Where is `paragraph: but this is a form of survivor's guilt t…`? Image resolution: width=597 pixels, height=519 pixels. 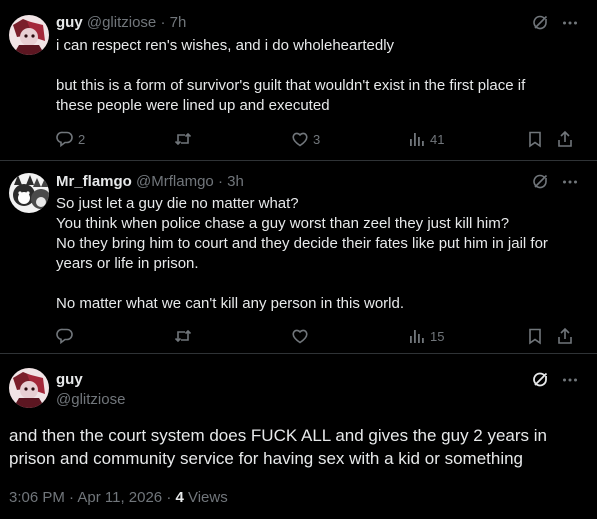 paragraph: but this is a form of survivor's guilt t… is located at coordinates (291, 95).